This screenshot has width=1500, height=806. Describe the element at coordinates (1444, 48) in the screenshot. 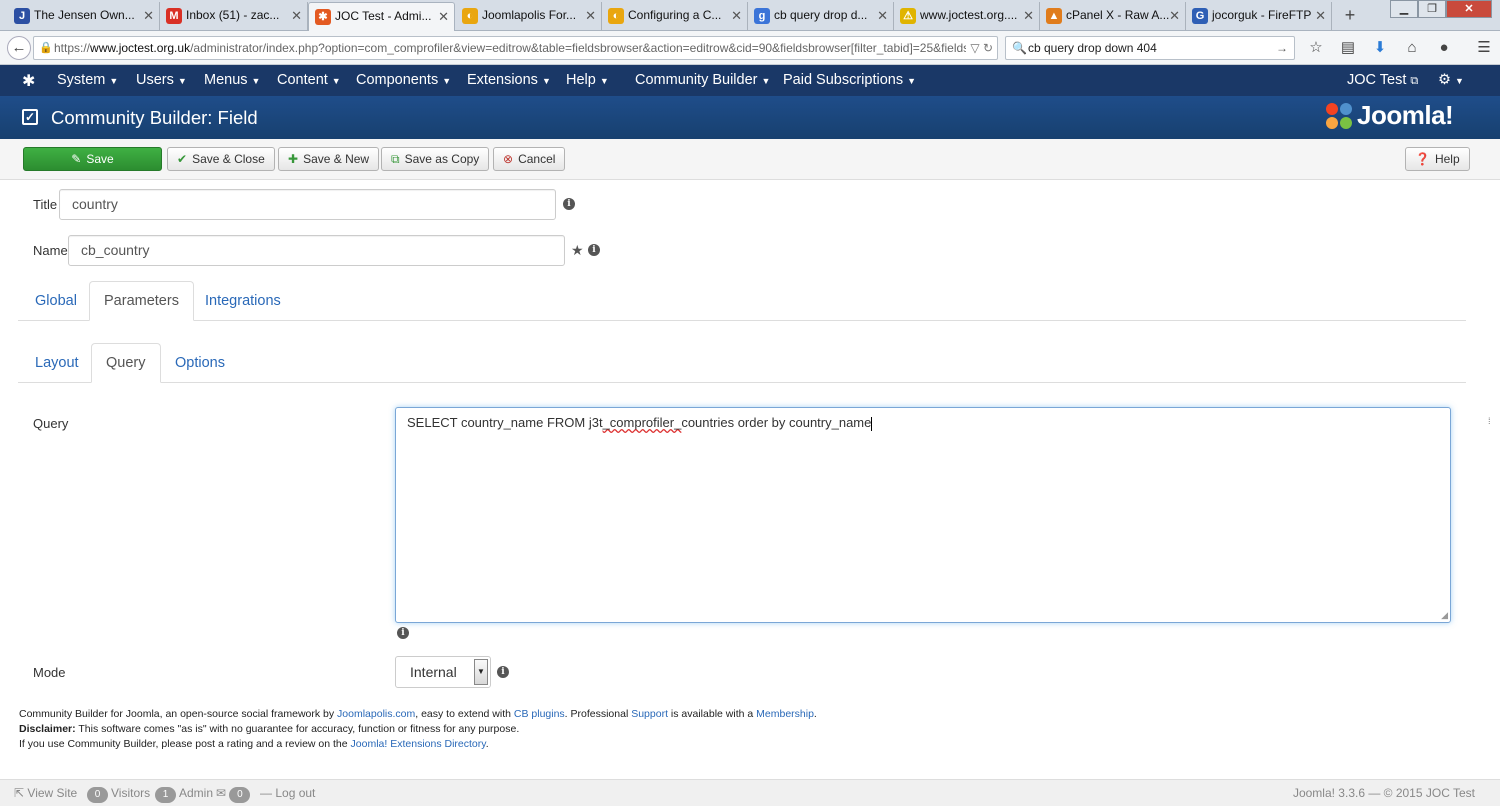

I see `chat-bubble-icon: ●` at that location.